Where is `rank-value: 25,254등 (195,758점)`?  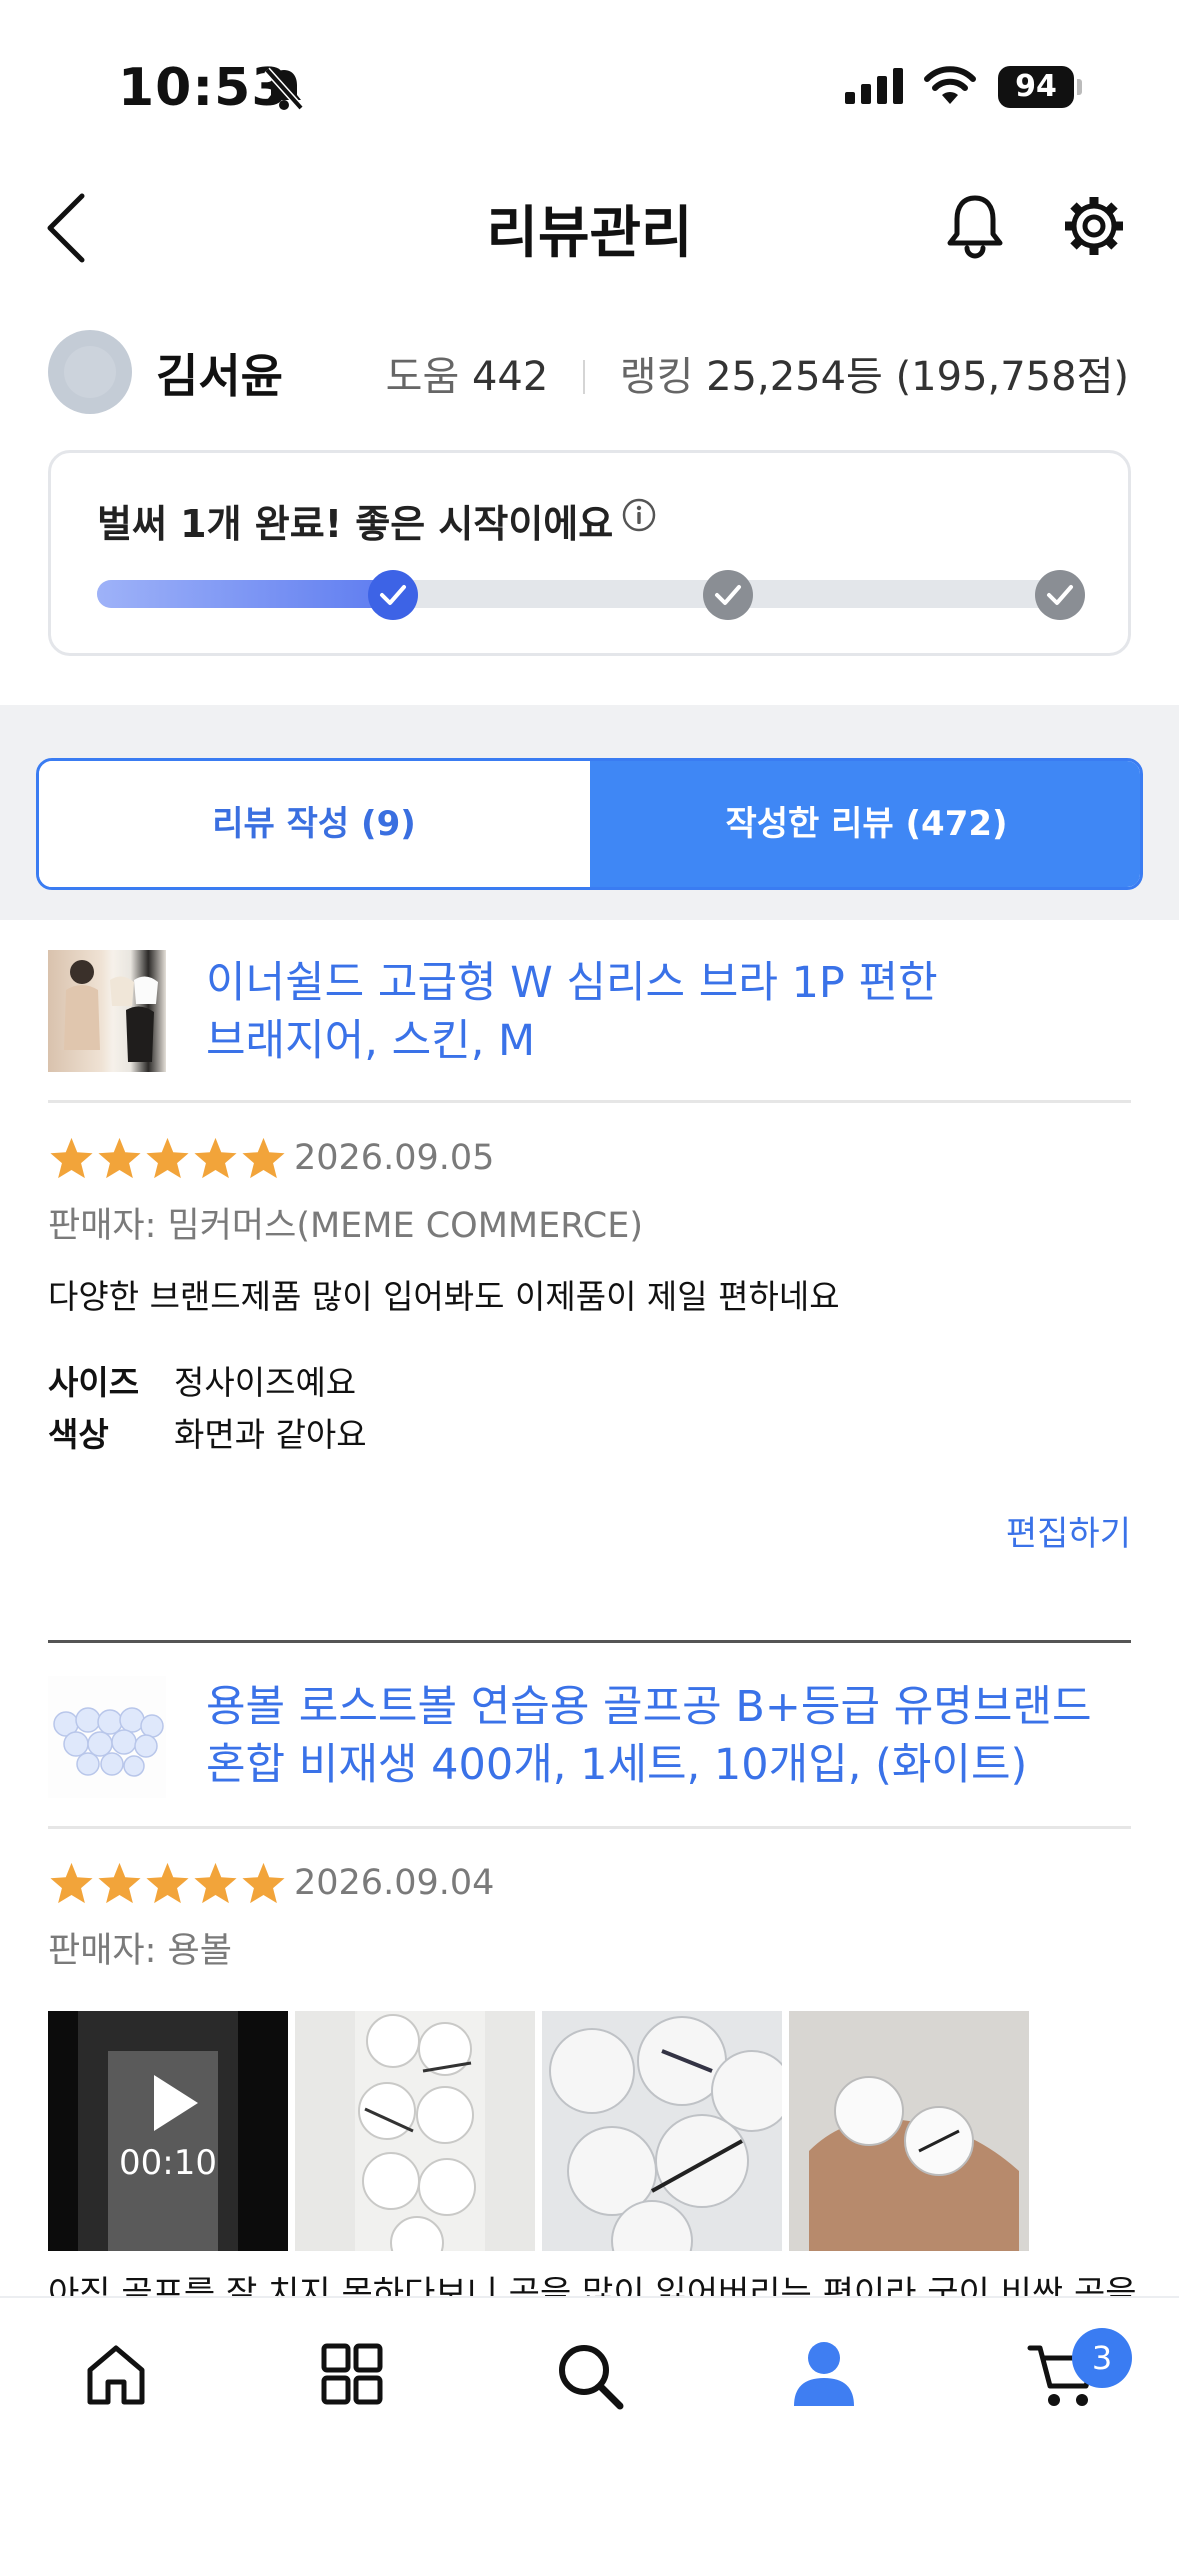
rank-value: 25,254등 (195,758점) is located at coordinates (917, 377).